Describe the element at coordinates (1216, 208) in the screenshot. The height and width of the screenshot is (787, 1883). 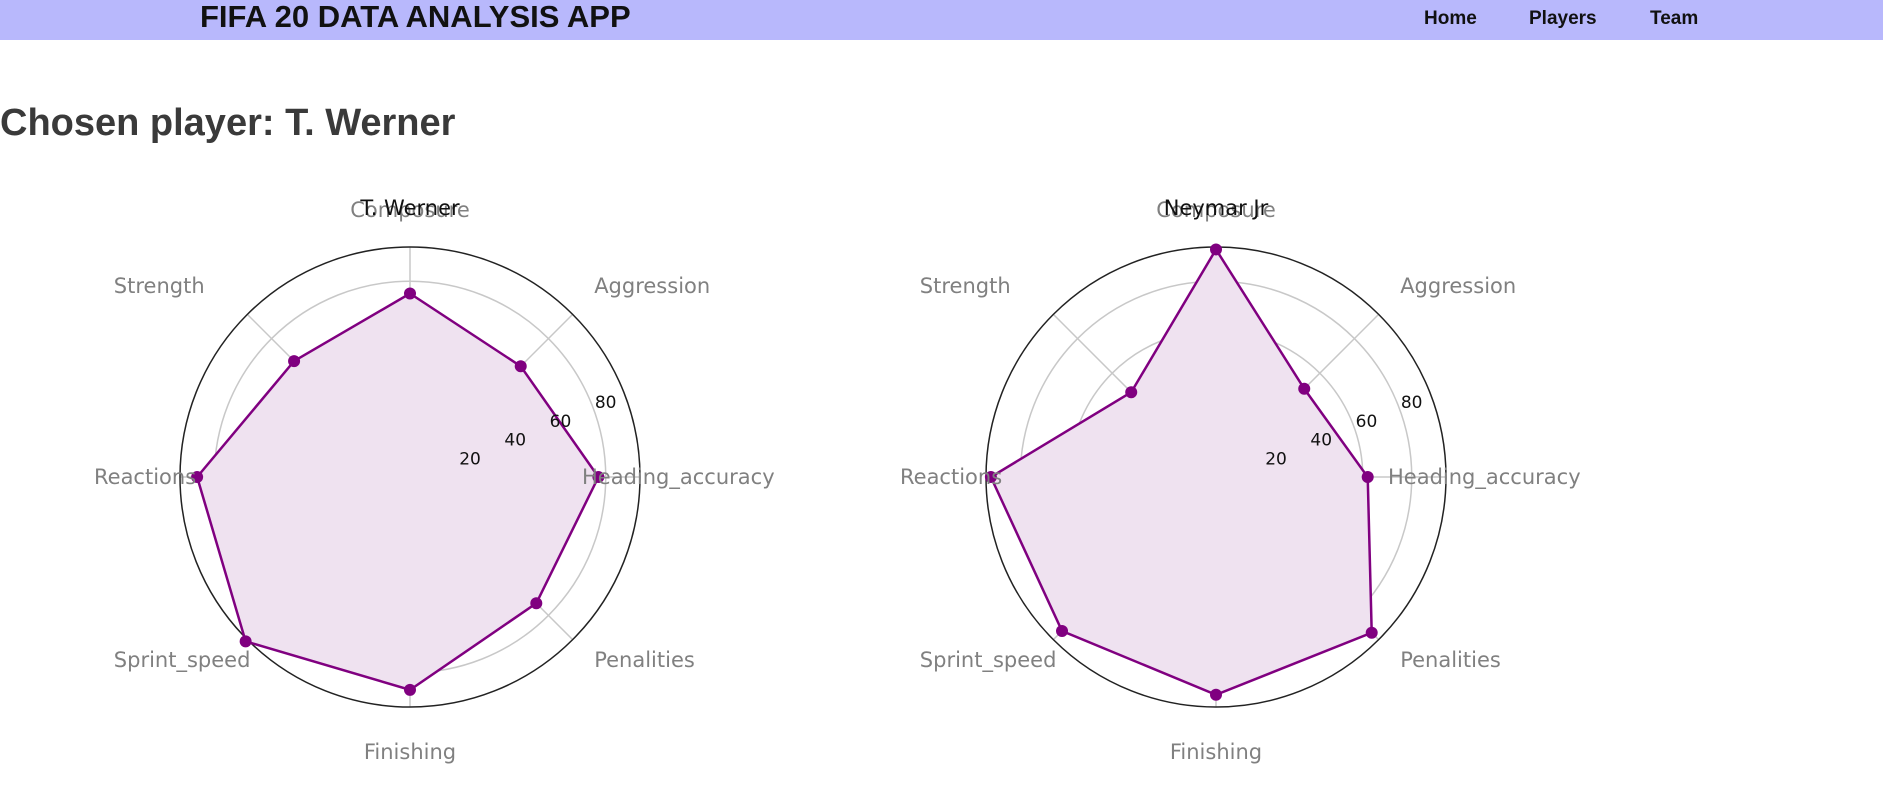
I see `chart-title: Neymar Jr` at that location.